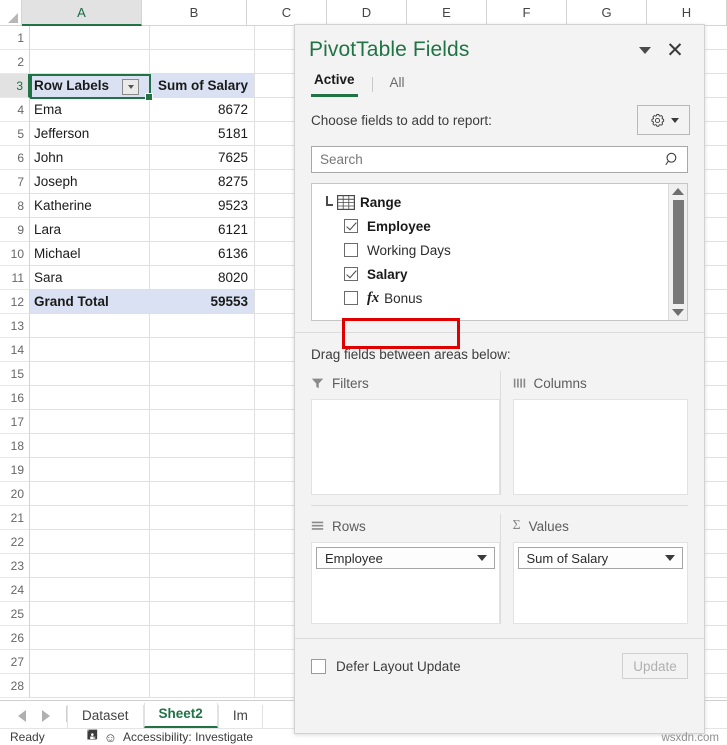 This screenshot has width=727, height=745. What do you see at coordinates (687, 13) in the screenshot?
I see `column-header-h: H` at bounding box center [687, 13].